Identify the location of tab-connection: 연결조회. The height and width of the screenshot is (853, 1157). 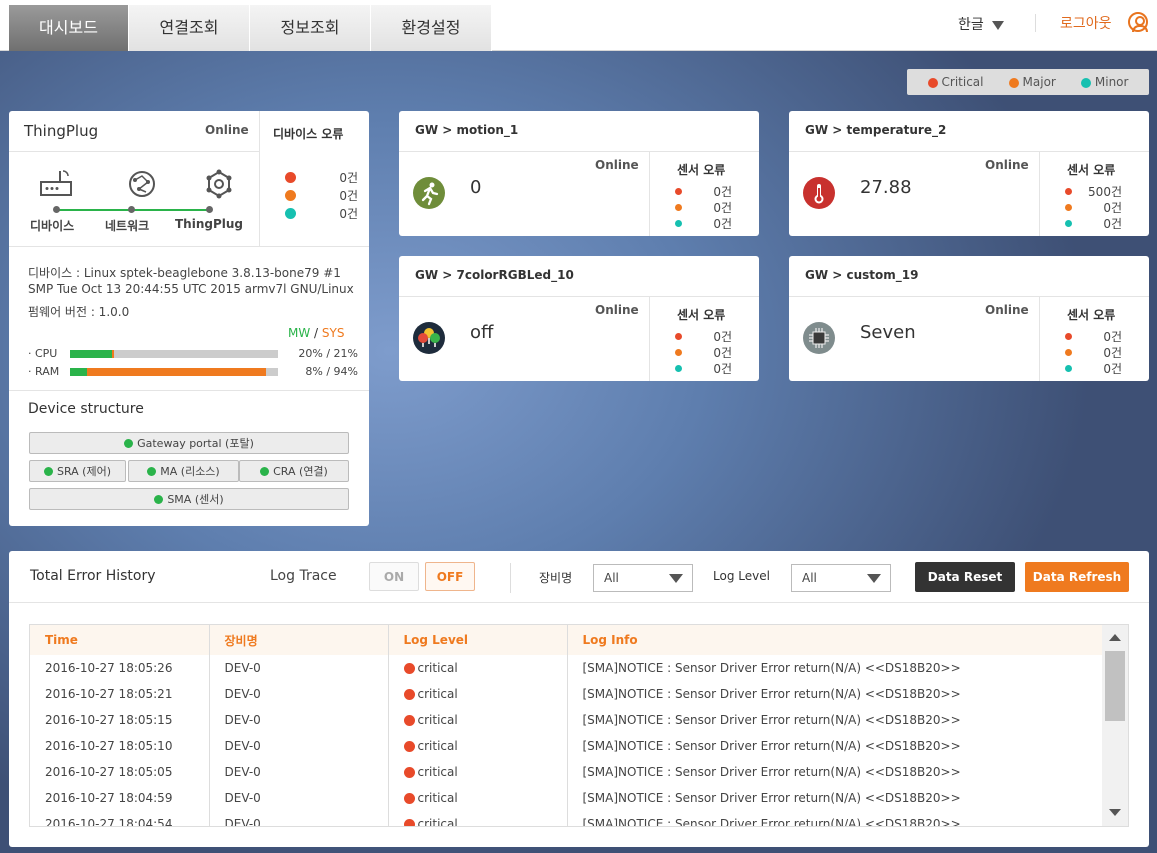
(189, 28).